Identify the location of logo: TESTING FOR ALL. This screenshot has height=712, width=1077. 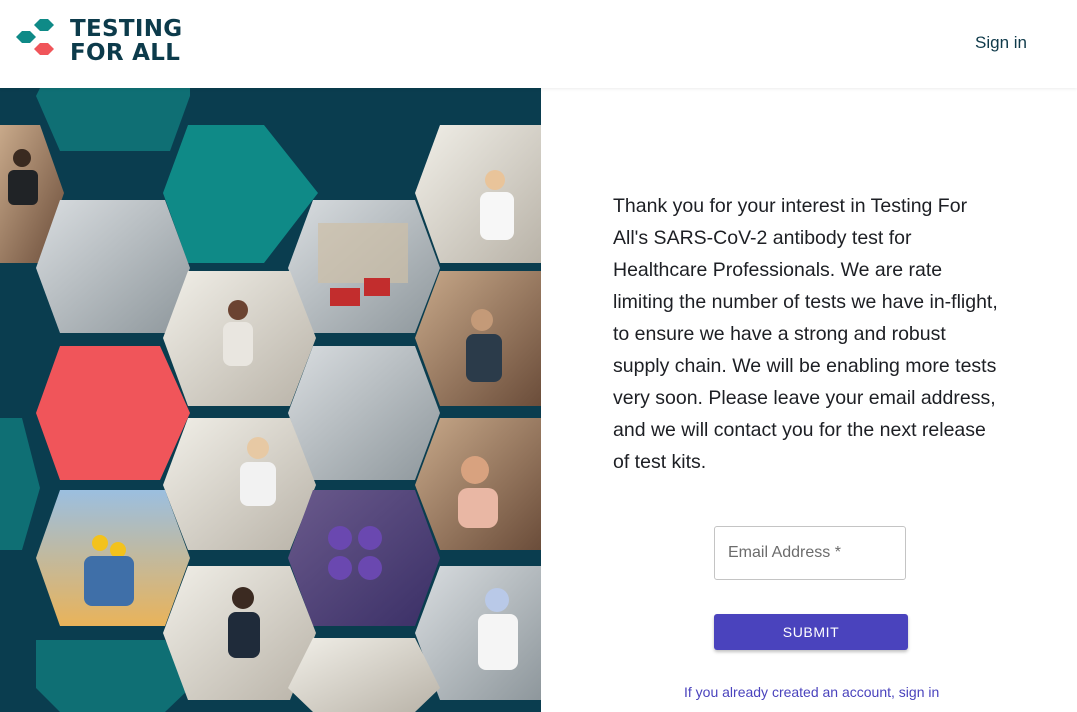
(101, 42).